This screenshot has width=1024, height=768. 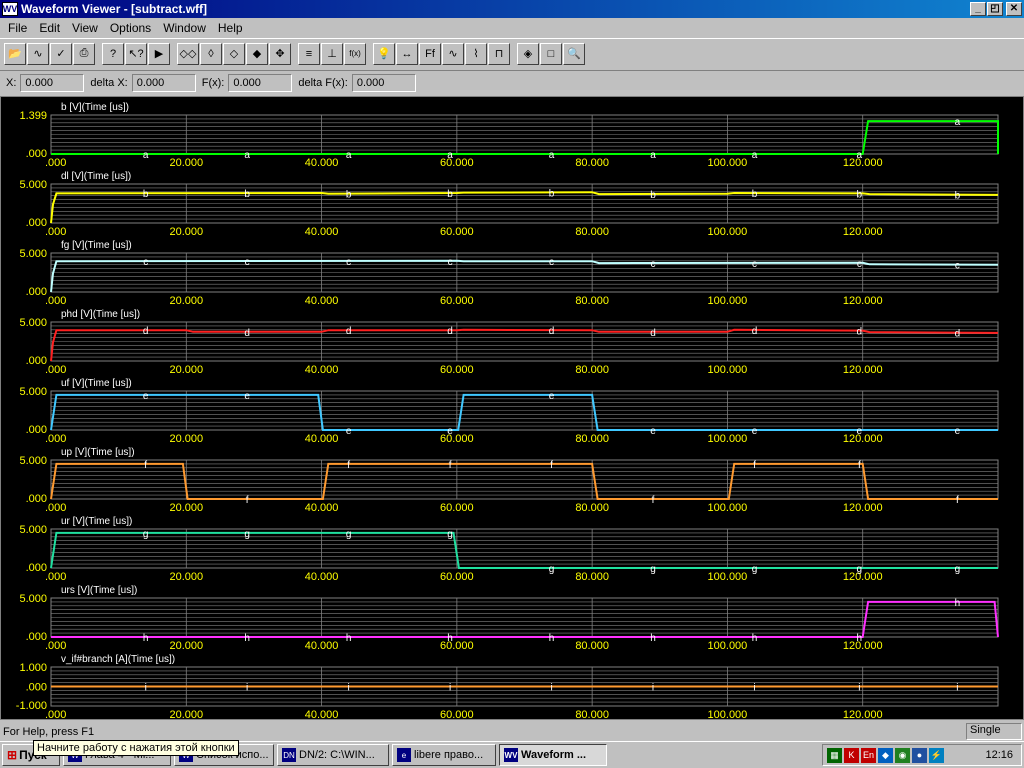 What do you see at coordinates (36, 568) in the screenshot?
I see `panel-ymin-label: .000` at bounding box center [36, 568].